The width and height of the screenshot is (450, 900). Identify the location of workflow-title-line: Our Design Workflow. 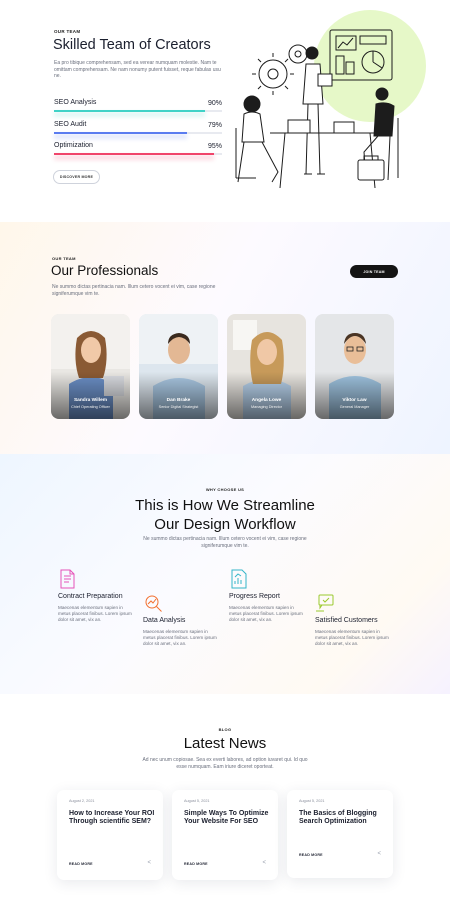
(225, 524).